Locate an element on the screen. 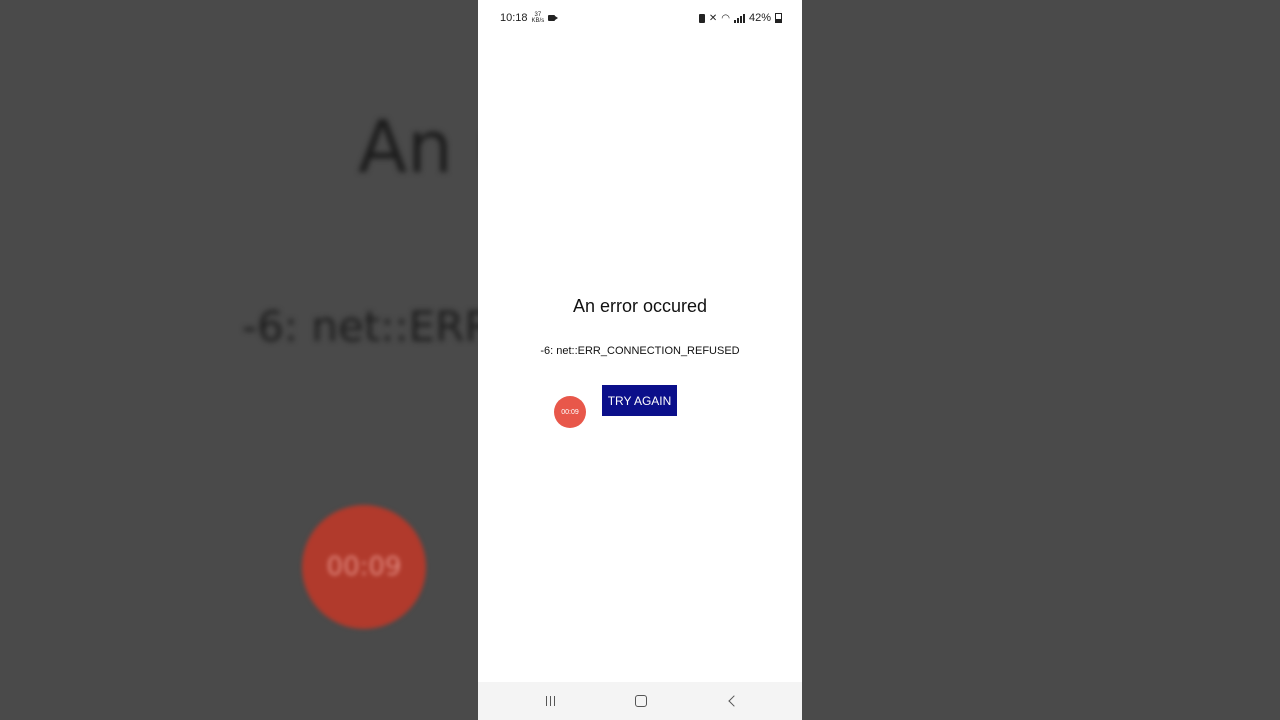 The height and width of the screenshot is (720, 1280). signal-icon is located at coordinates (739, 18).